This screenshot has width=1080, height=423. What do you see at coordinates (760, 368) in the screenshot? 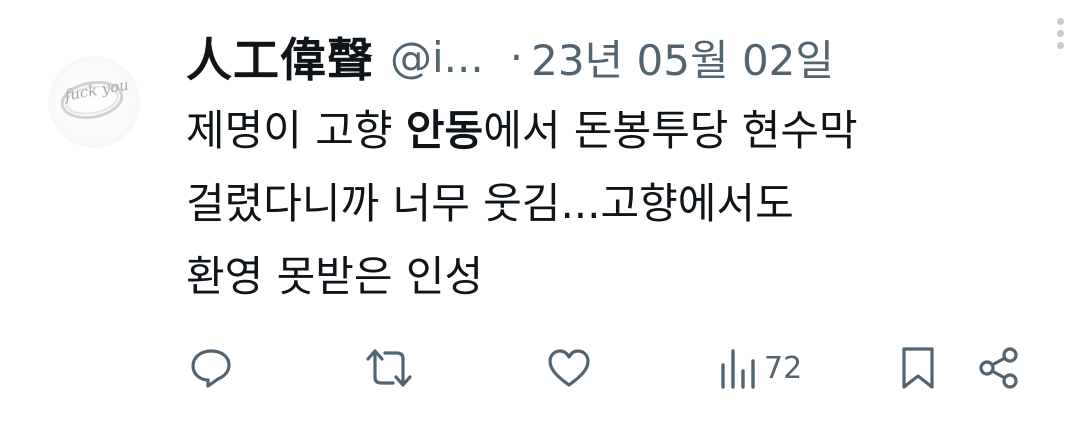
I see `views-button: 72` at bounding box center [760, 368].